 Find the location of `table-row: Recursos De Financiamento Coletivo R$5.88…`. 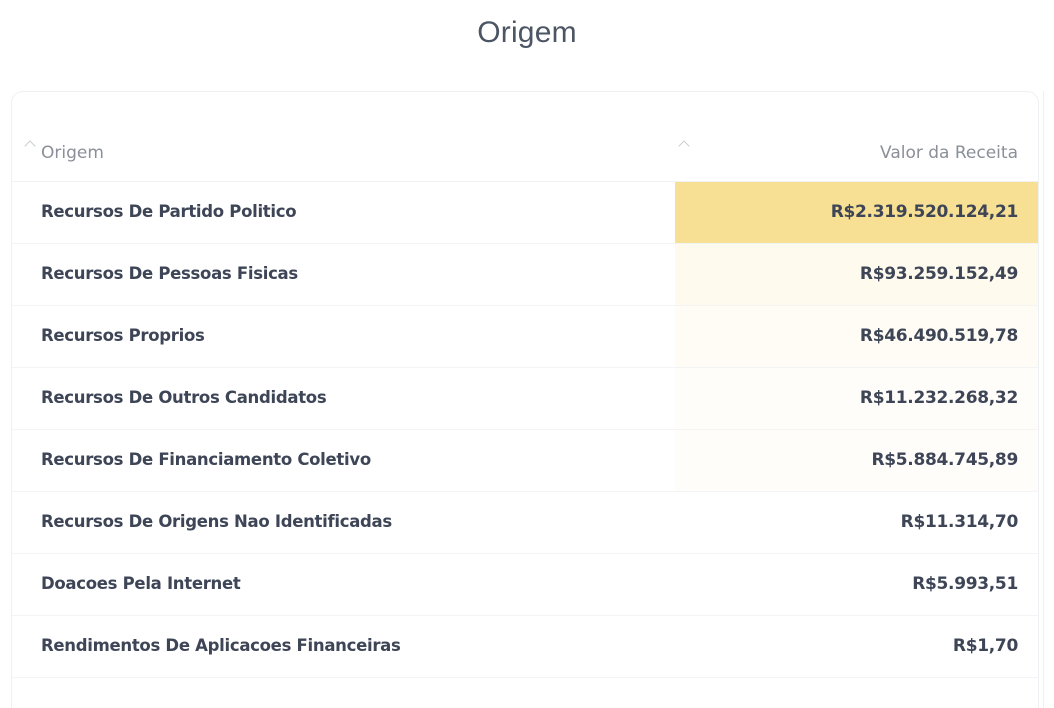

table-row: Recursos De Financiamento Coletivo R$5.88… is located at coordinates (525, 461).